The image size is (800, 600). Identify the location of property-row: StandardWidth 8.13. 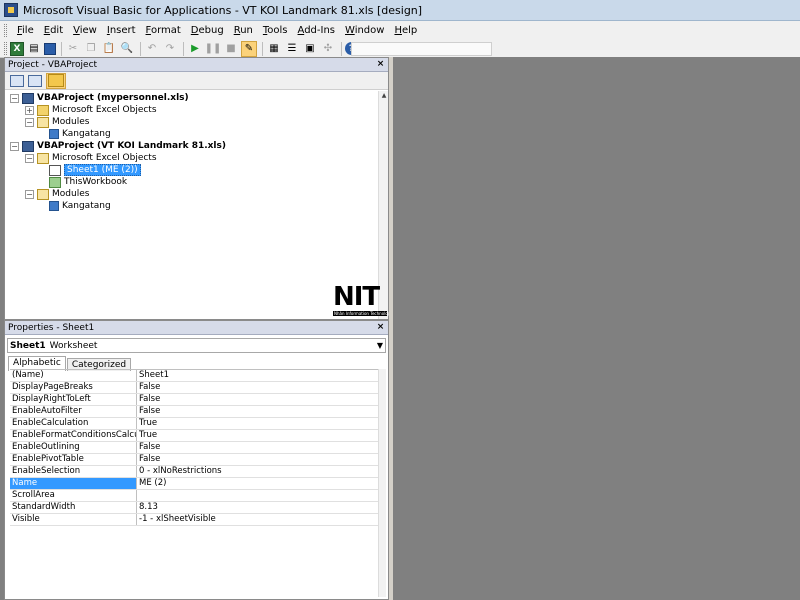
(196, 508).